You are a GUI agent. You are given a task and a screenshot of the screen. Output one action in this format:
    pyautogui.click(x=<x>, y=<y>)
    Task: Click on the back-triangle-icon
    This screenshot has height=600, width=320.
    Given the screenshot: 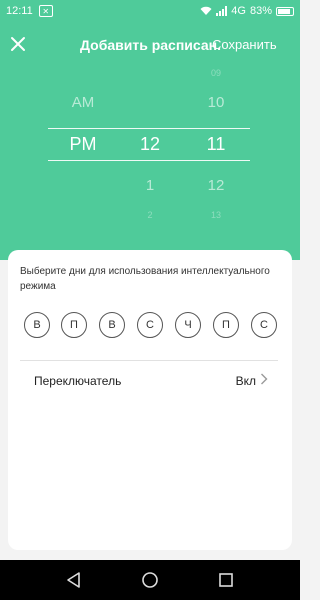 What is the action you would take?
    pyautogui.click(x=74, y=580)
    